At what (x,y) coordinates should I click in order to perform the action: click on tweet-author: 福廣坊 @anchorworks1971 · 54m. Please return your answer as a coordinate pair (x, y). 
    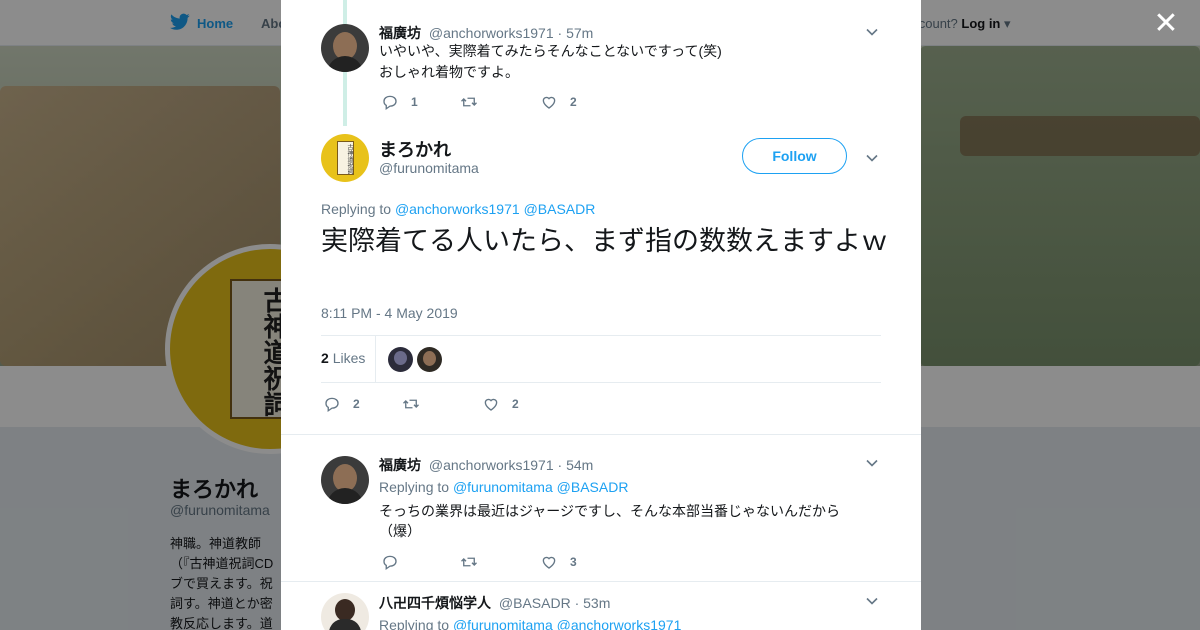
    Looking at the image, I should click on (486, 465).